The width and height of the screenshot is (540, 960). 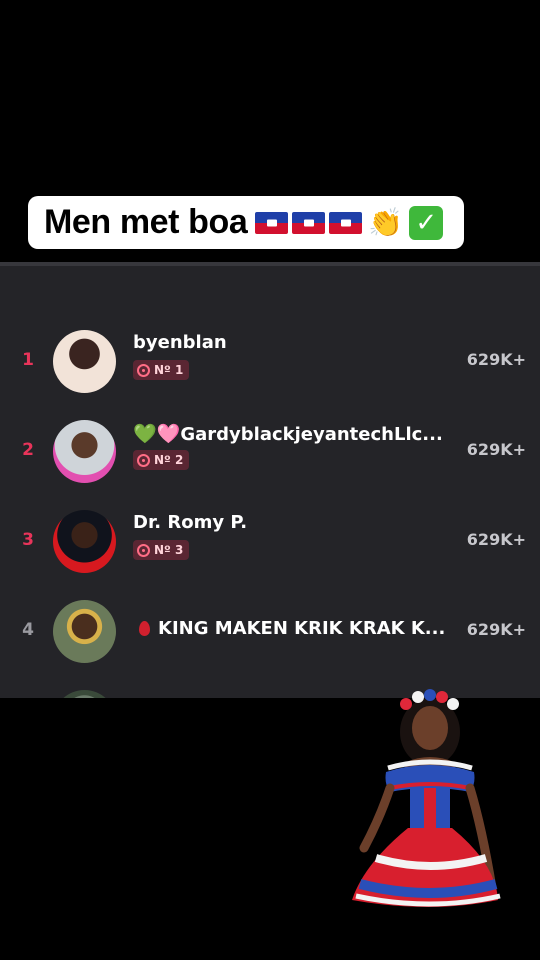 I want to click on leaderboard-row: 1 byenblan Nº 1 629K+, so click(x=270, y=363).